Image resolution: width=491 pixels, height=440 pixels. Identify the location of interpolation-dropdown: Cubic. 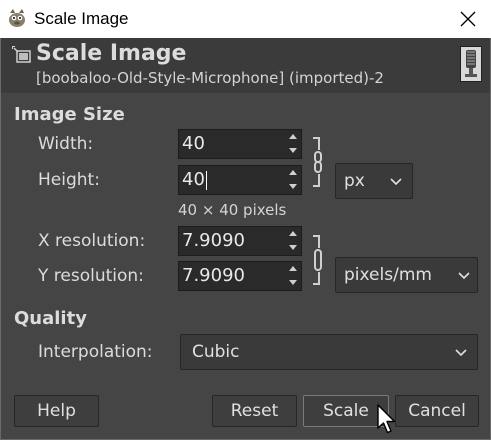
(329, 352).